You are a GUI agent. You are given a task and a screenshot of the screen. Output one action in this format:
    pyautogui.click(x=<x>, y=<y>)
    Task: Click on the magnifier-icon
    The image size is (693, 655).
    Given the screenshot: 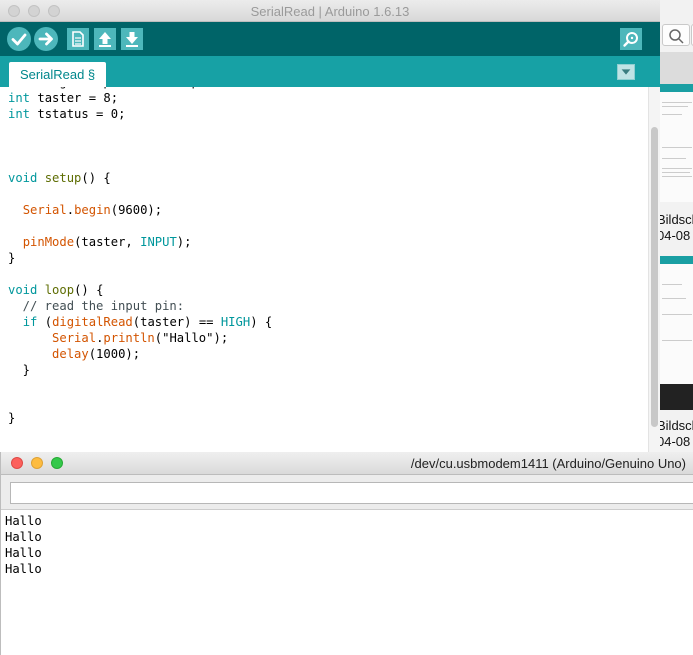 What is the action you would take?
    pyautogui.click(x=630, y=39)
    